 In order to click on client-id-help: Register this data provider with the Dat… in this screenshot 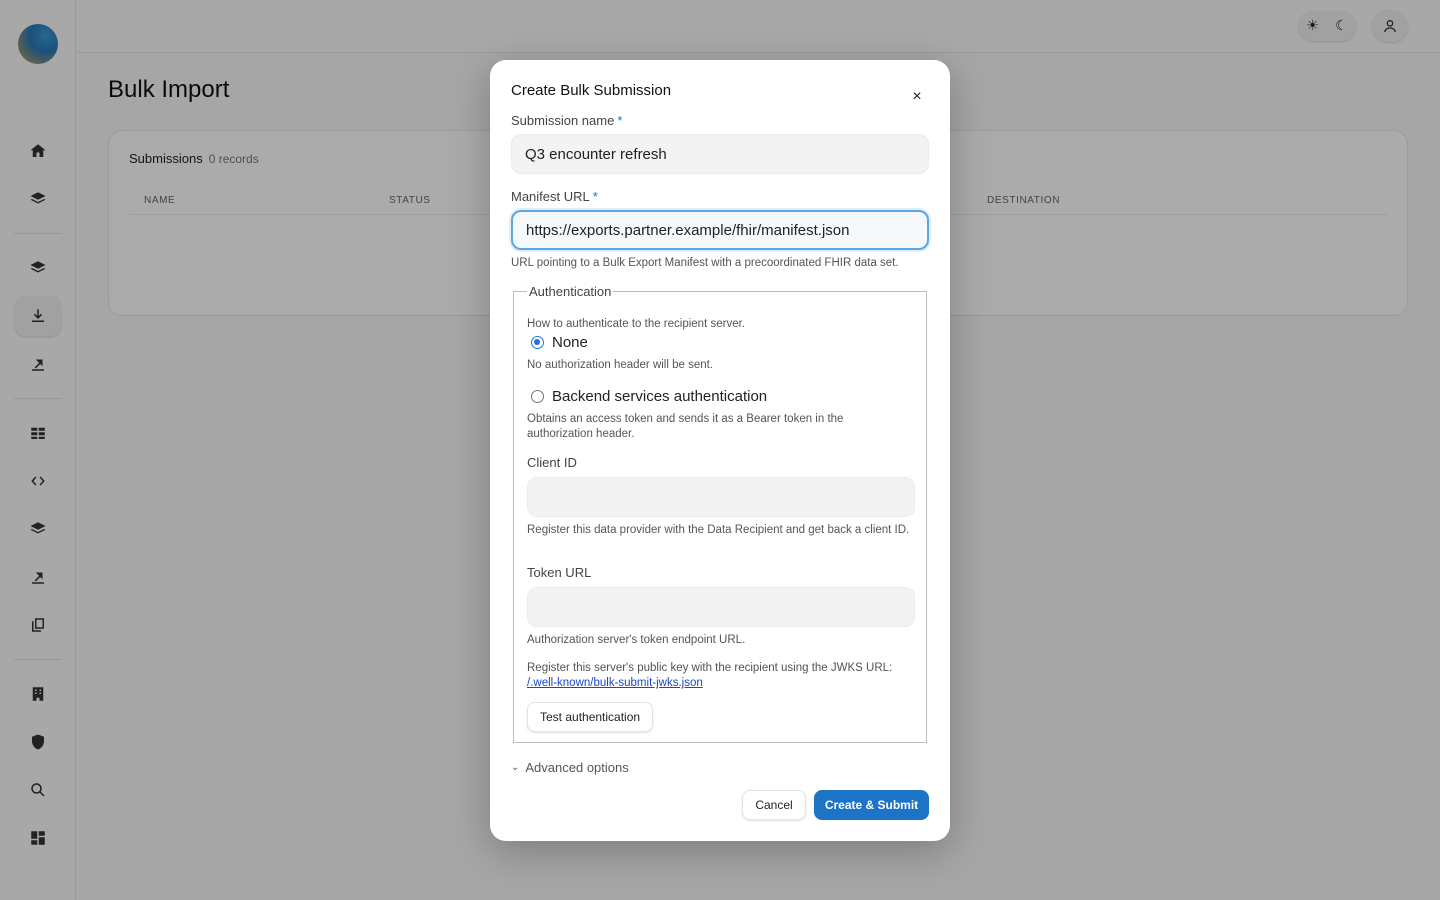, I will do `click(718, 530)`.